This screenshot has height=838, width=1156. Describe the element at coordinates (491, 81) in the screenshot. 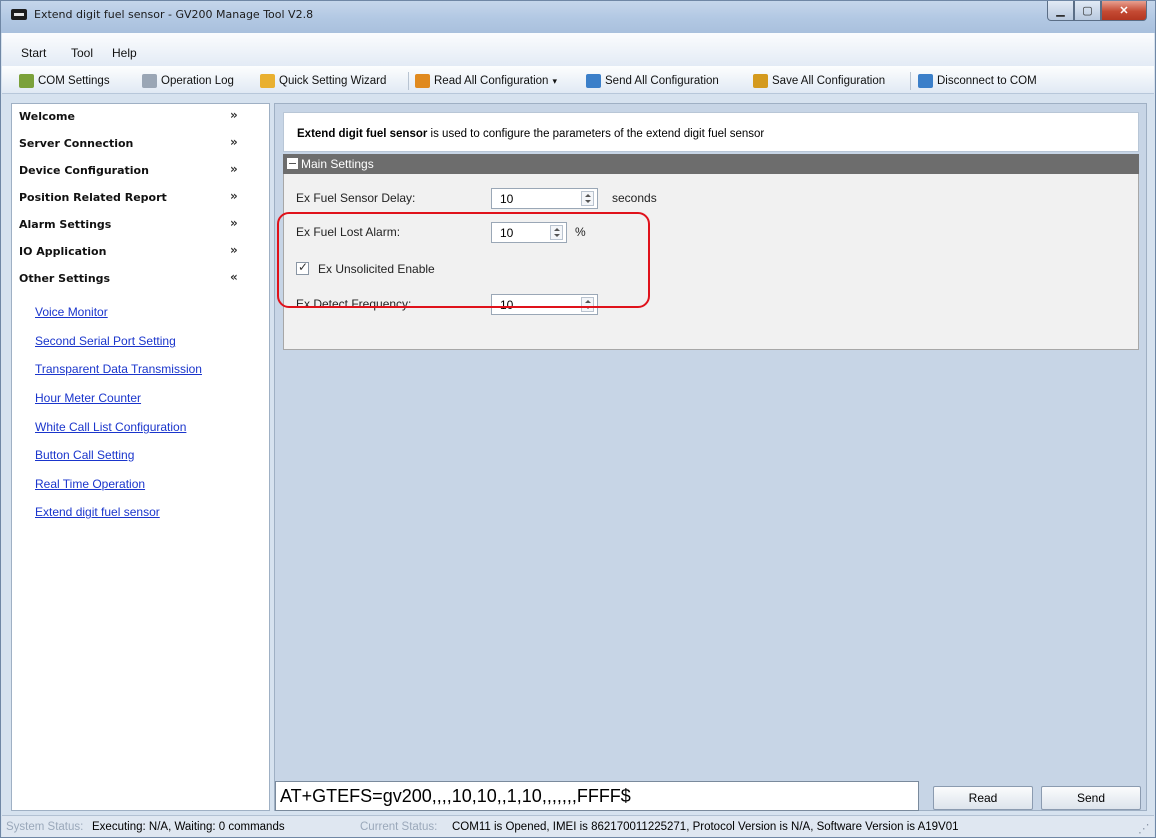

I see `read-all-configuration-label: Read All Configuration` at that location.